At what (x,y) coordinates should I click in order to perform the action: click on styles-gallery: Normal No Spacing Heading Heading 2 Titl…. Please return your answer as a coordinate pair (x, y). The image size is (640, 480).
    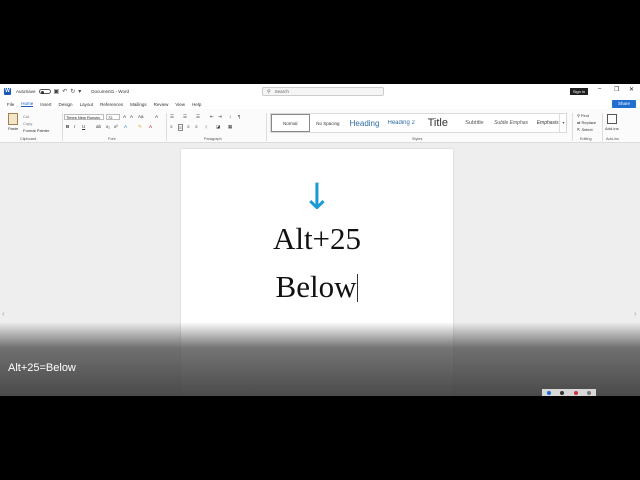
    Looking at the image, I should click on (418, 123).